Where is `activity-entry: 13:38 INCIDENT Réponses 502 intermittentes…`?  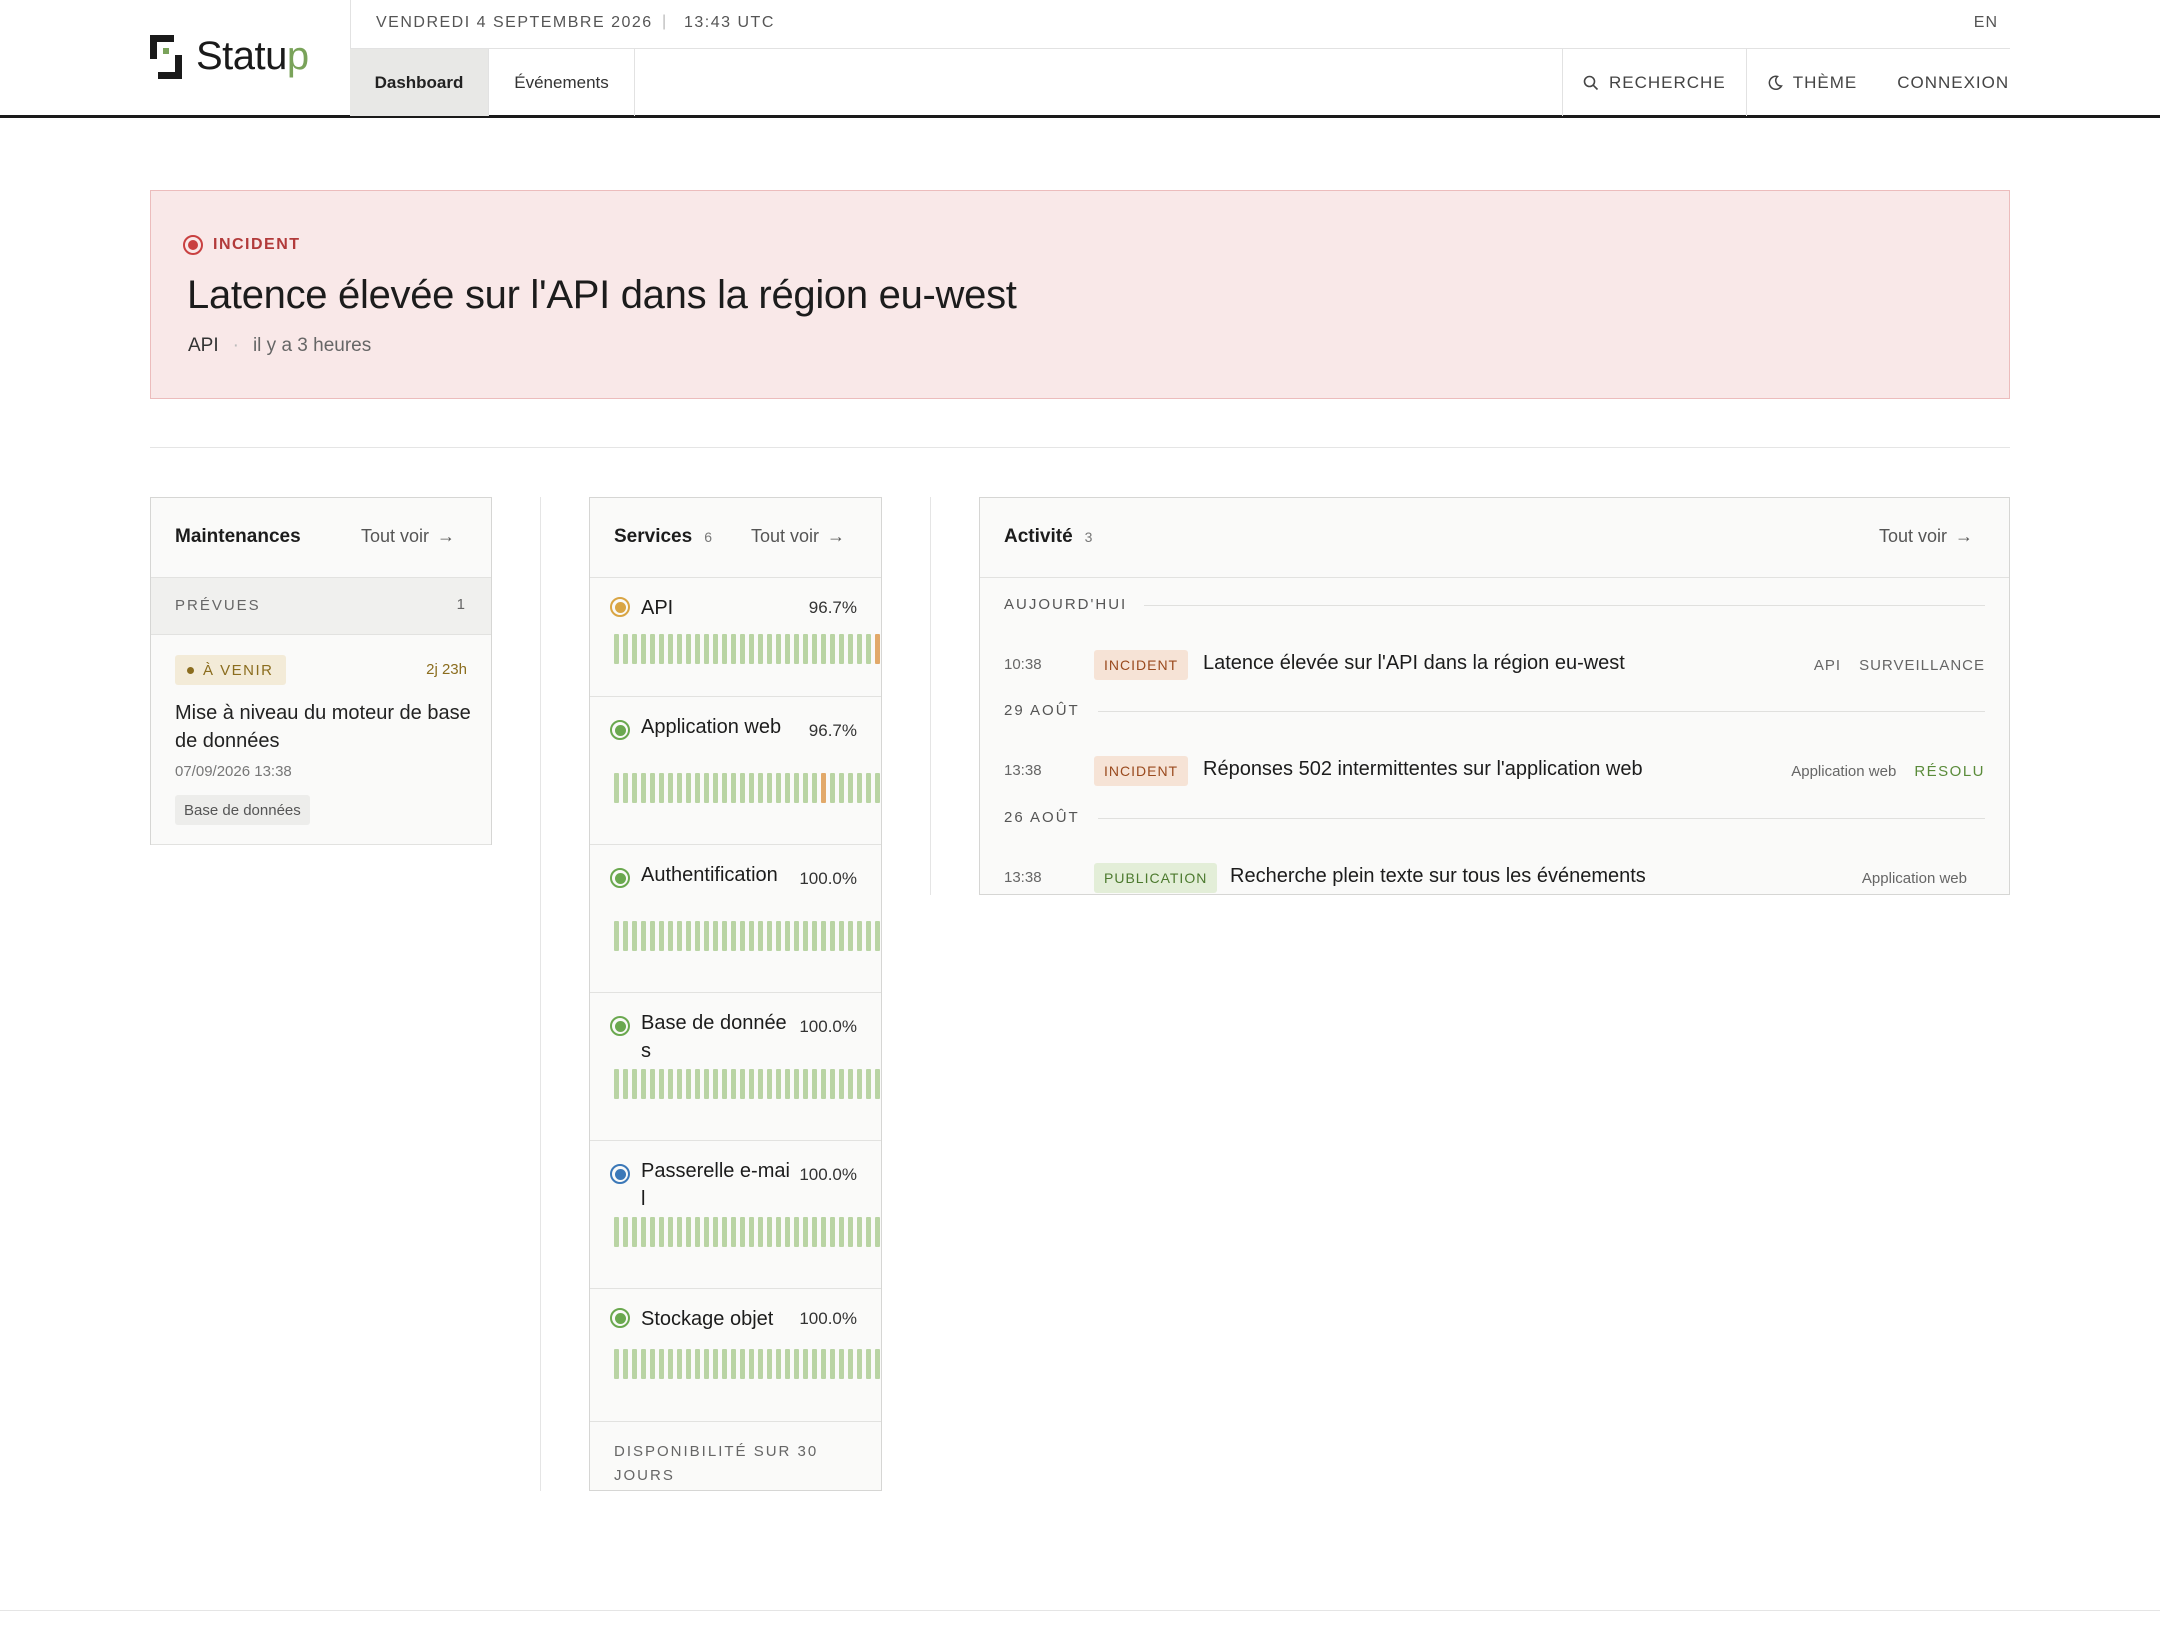 activity-entry: 13:38 INCIDENT Réponses 502 intermittentes… is located at coordinates (1494, 772).